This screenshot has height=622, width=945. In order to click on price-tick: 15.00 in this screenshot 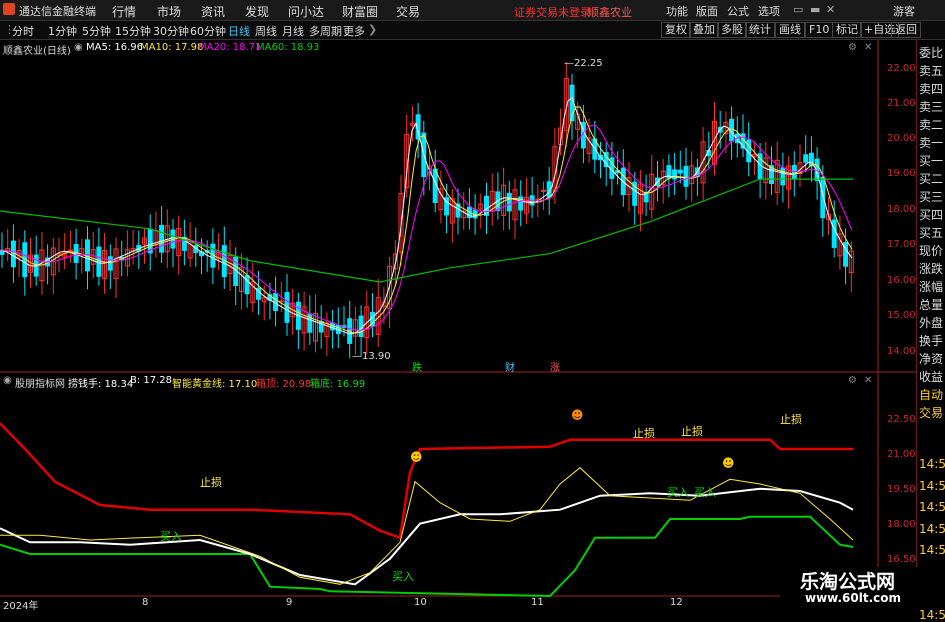, I will do `click(901, 315)`.